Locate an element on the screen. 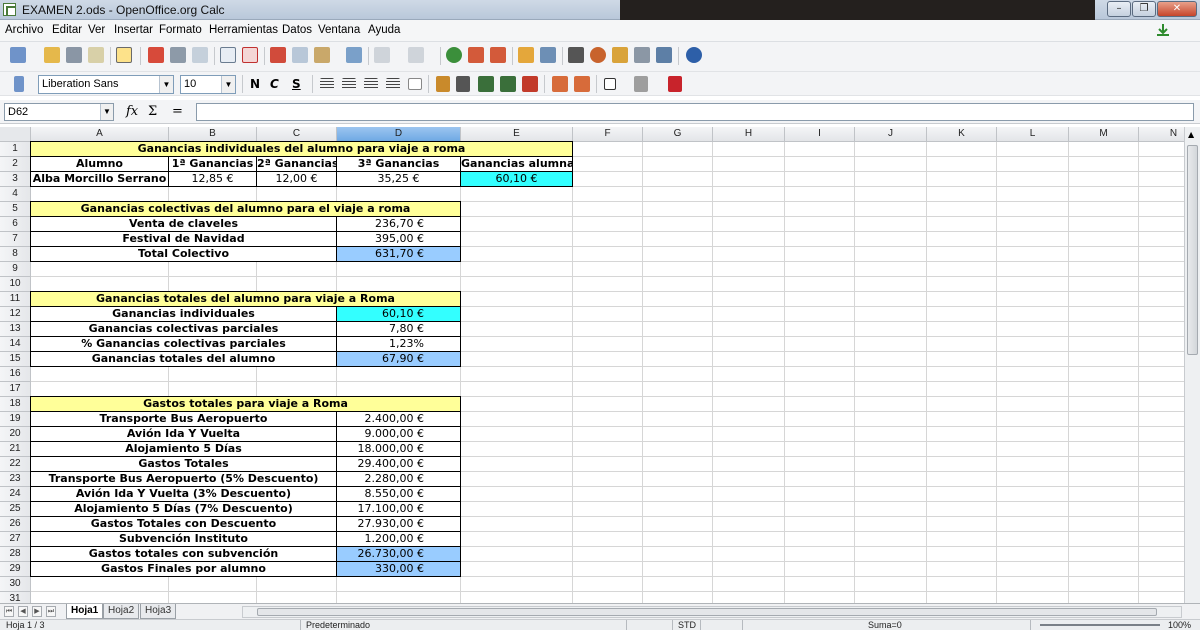 The width and height of the screenshot is (1200, 630). table3-value: 7,80 € is located at coordinates (398, 329).